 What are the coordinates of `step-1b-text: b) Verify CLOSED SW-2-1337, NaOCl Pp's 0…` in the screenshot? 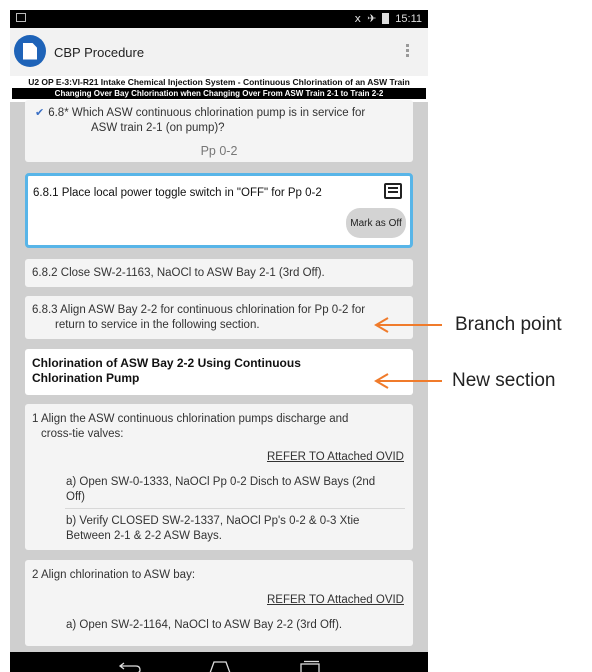 It's located at (213, 521).